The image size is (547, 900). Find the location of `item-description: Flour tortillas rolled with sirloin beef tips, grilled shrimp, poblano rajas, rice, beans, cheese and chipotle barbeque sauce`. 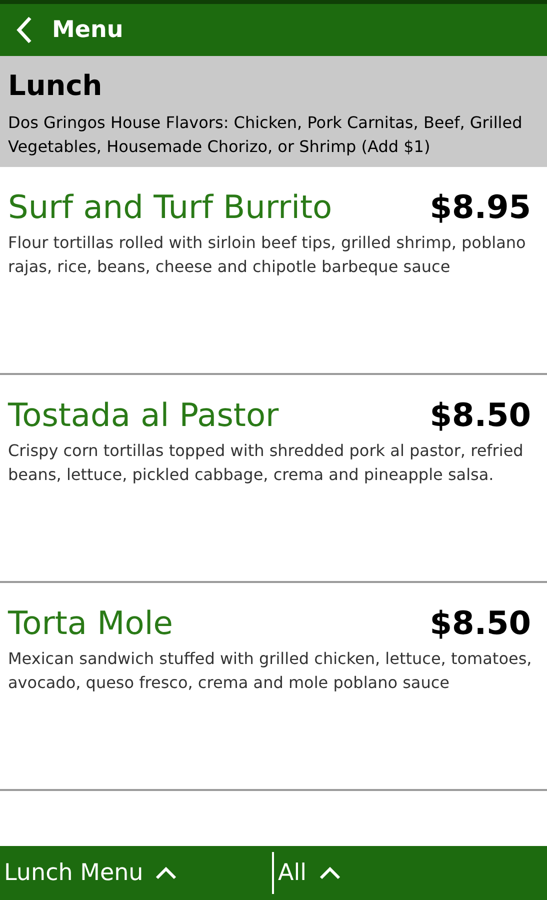

item-description: Flour tortillas rolled with sirloin beef tips, grilled shrimp, poblano rajas, rice, beans, cheese and chipotle barbeque sauce is located at coordinates (267, 255).